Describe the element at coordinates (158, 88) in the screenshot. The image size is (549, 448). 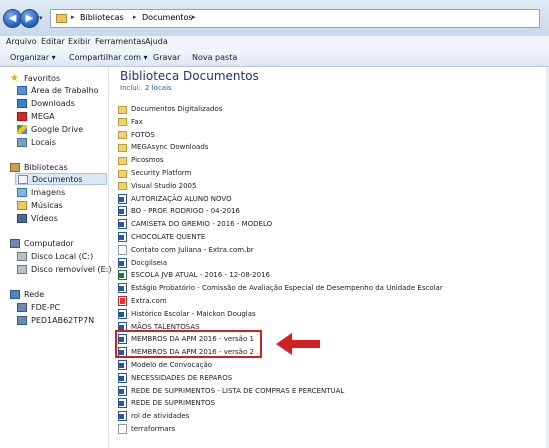
I see `locations-link: 2 locais` at that location.